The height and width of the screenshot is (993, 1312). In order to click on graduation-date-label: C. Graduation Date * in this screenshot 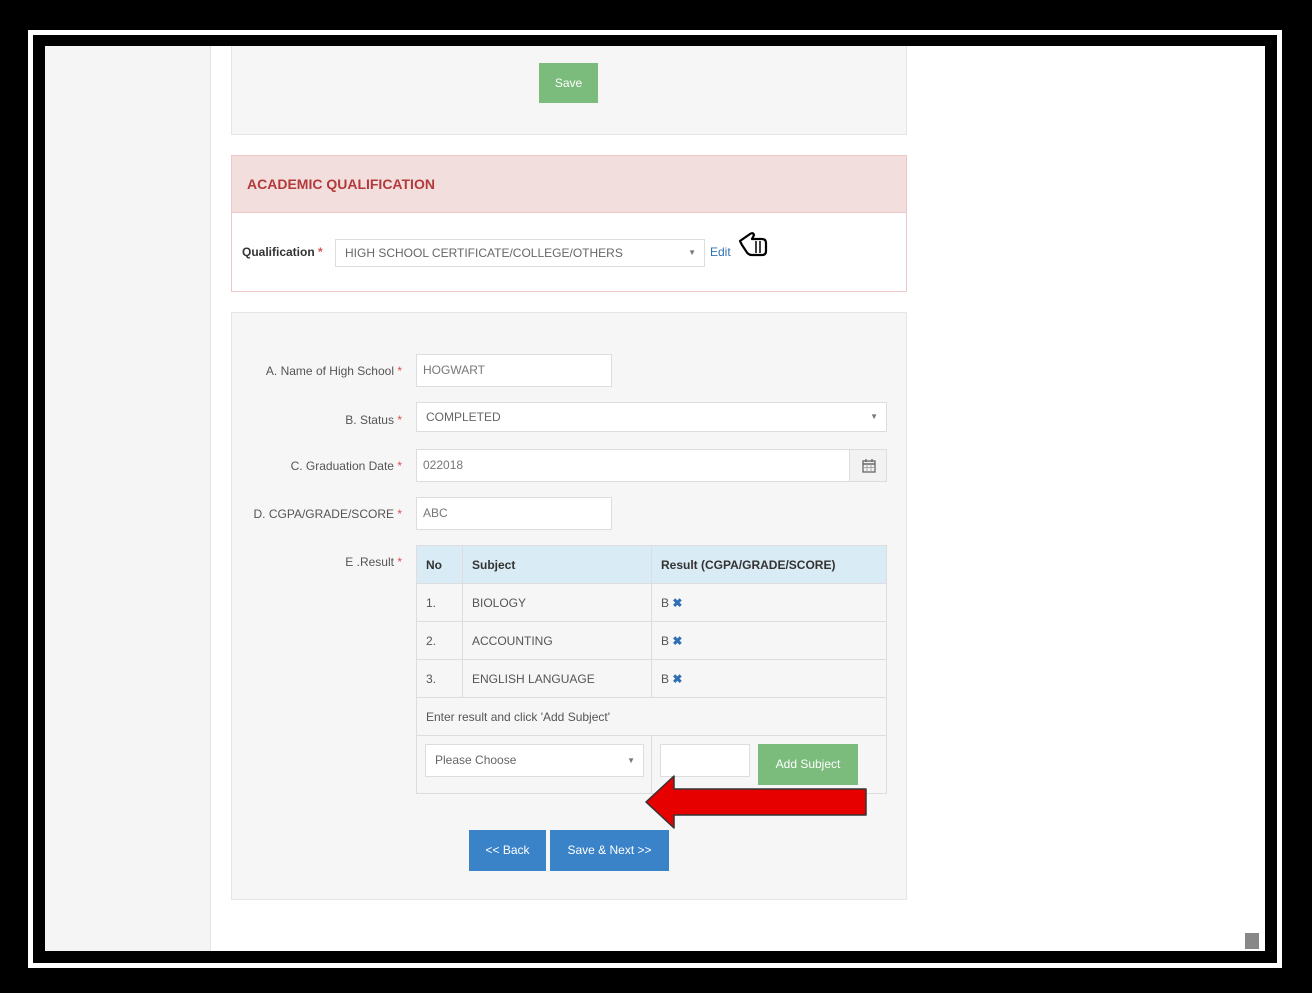, I will do `click(346, 466)`.